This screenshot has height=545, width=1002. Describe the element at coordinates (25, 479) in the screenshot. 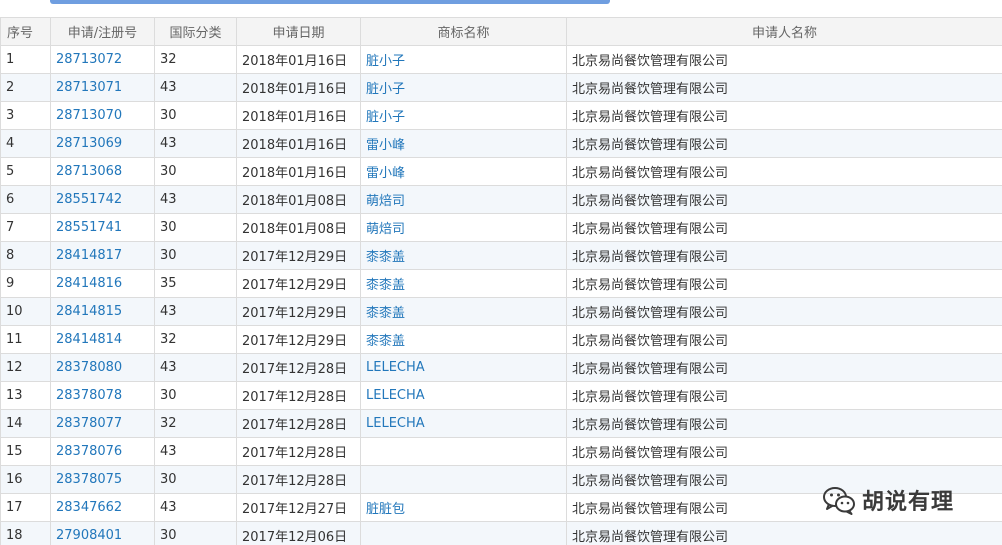

I see `cell-index: 16` at that location.